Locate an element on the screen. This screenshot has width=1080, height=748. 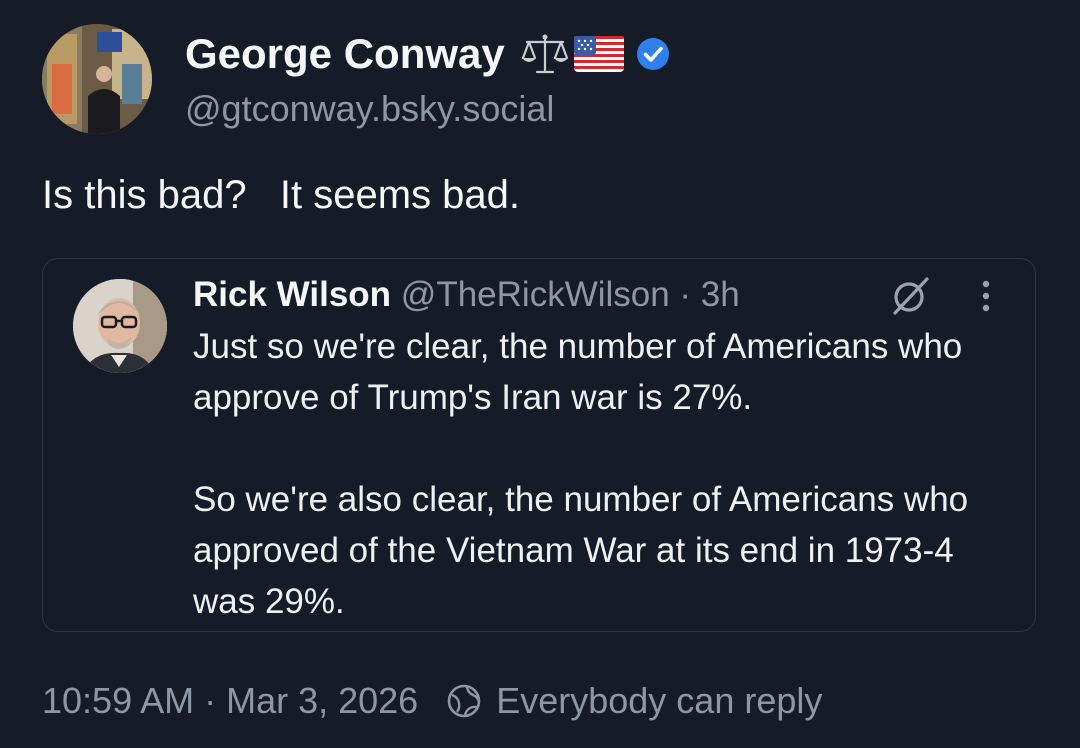
us-flag-icon is located at coordinates (598, 54).